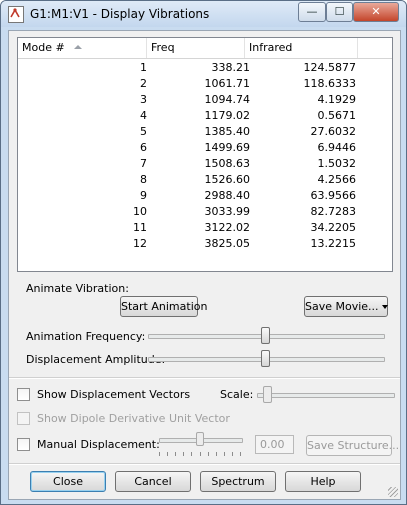 This screenshot has width=407, height=505. I want to click on table-row: 12 3825.05 13.2215, so click(205, 244).